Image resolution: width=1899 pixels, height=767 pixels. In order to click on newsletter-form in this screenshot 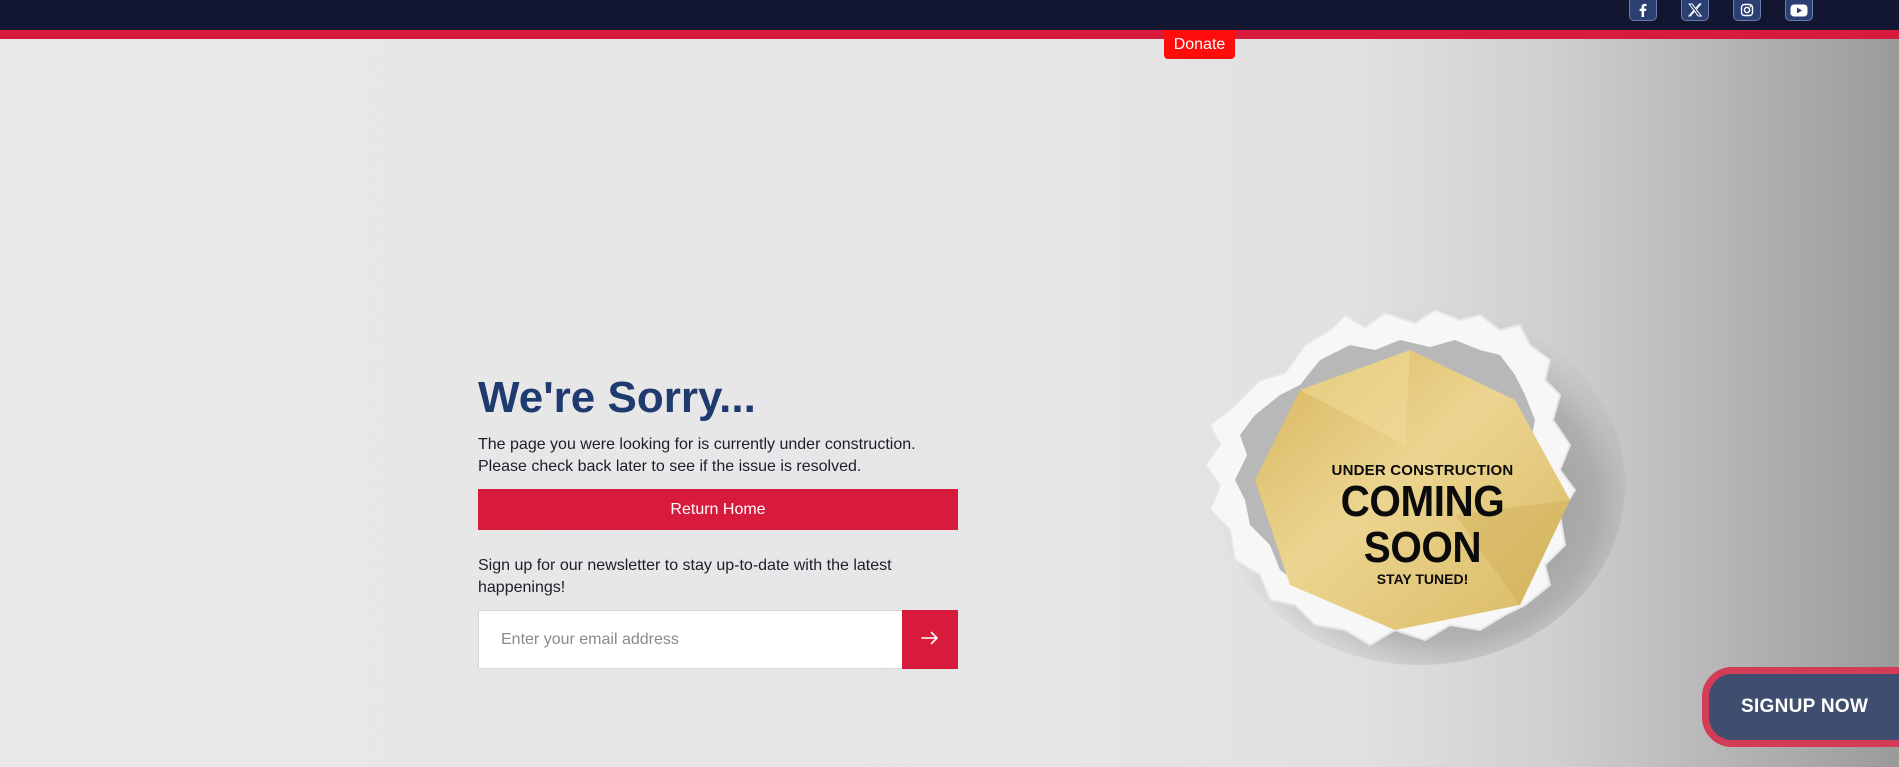, I will do `click(718, 639)`.